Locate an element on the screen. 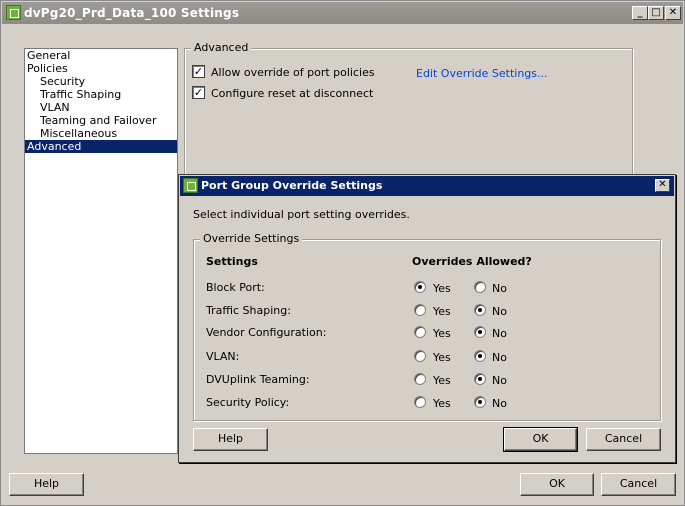 This screenshot has width=685, height=506. traffic-shaping-no-label: No is located at coordinates (499, 311).